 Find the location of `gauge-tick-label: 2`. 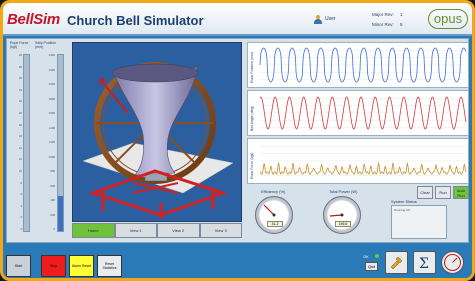

gauge-tick-label: 2 is located at coordinates (21, 217).